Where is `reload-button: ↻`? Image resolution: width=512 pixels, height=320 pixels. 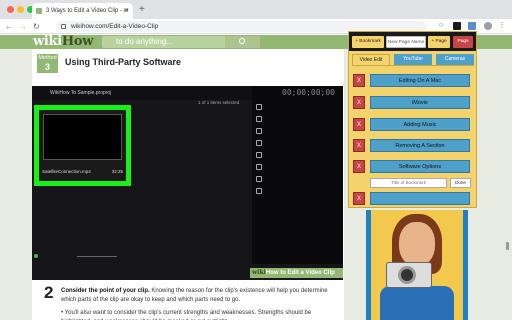 reload-button: ↻ is located at coordinates (36, 26).